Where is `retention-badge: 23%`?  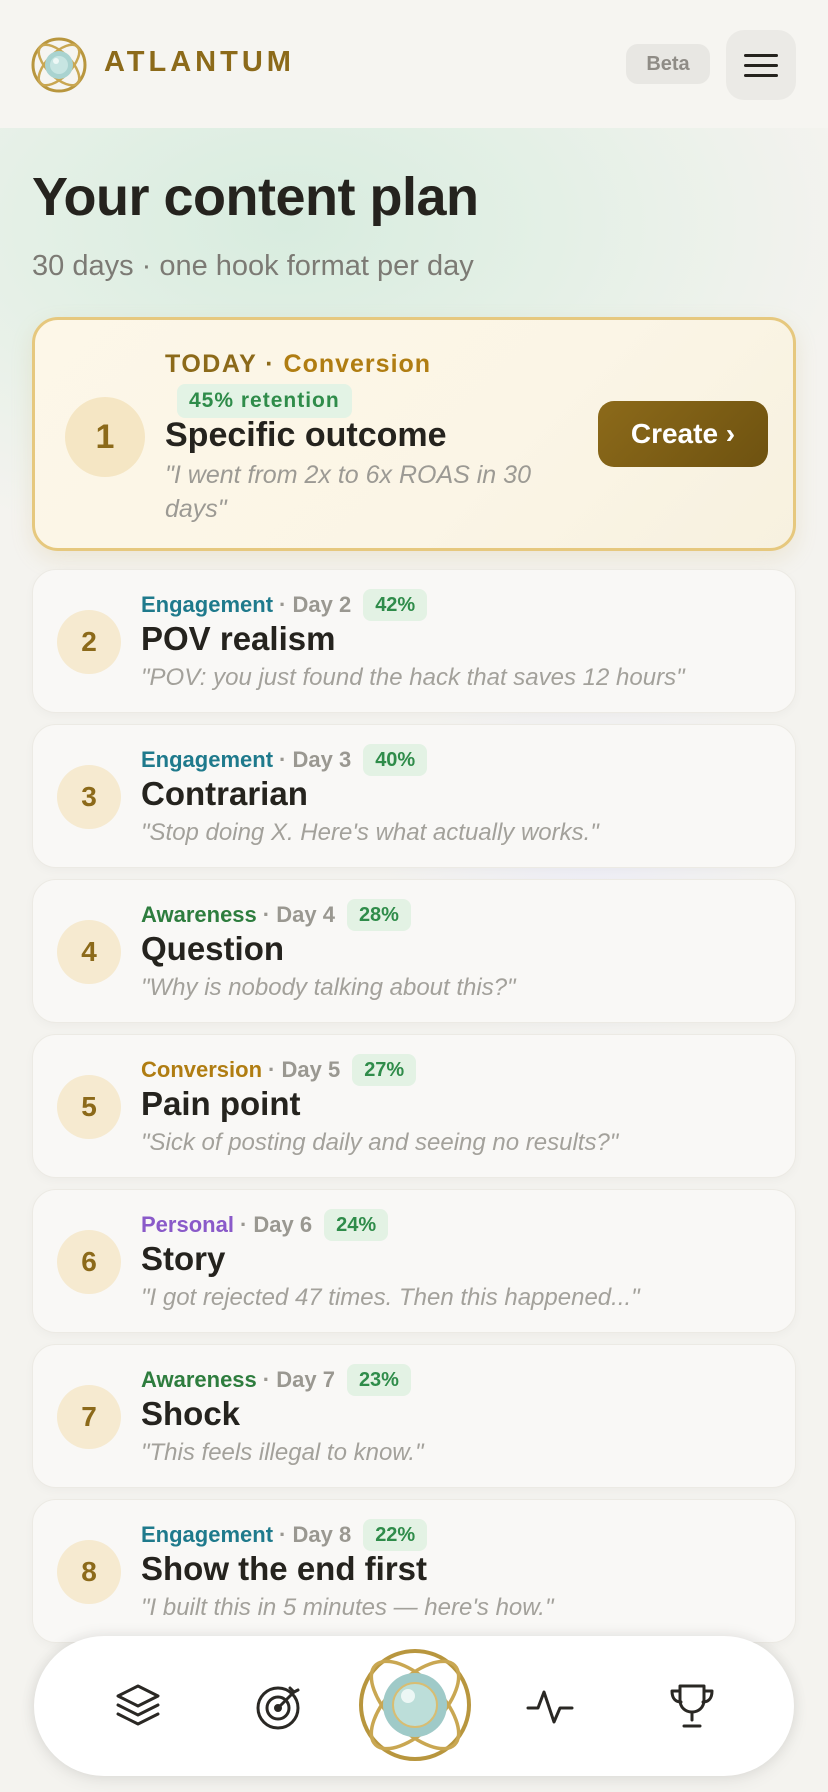
retention-badge: 23% is located at coordinates (378, 1380).